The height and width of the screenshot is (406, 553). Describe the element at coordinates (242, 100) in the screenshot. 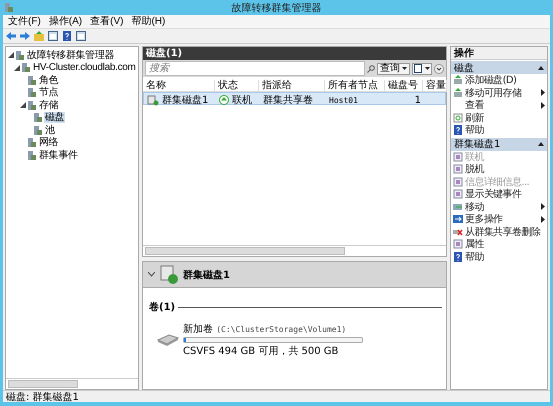

I see `table-cell-text: 联机` at that location.